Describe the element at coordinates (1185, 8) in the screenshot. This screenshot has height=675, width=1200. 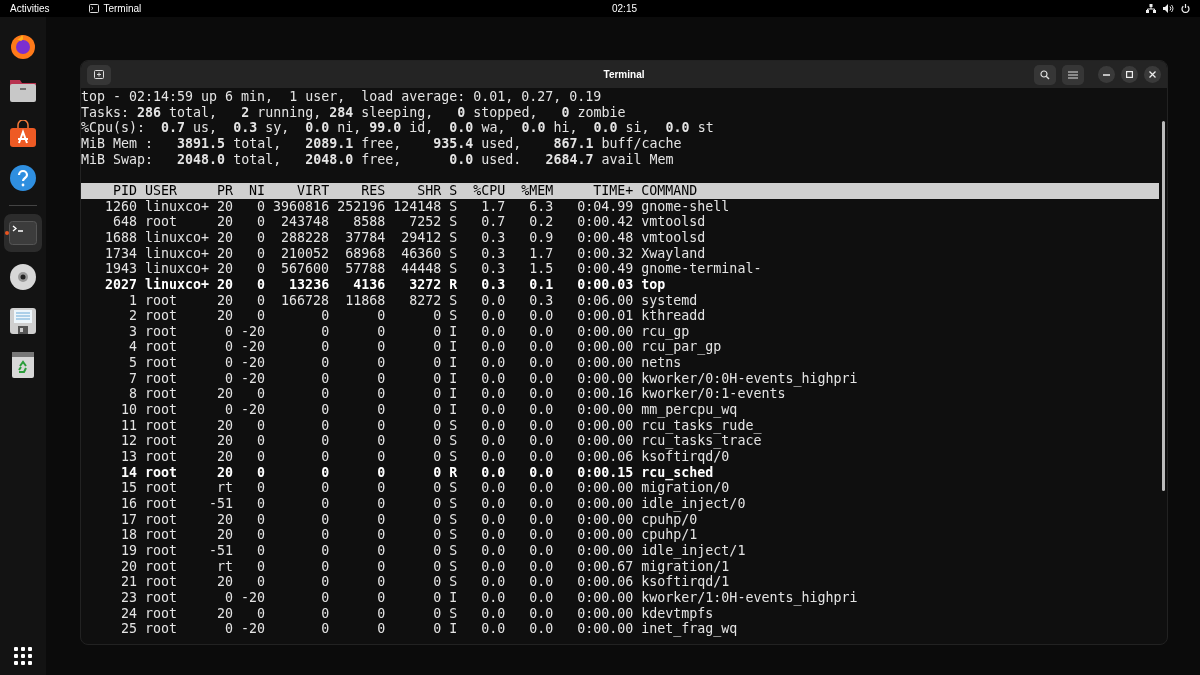
I see `power-icon` at that location.